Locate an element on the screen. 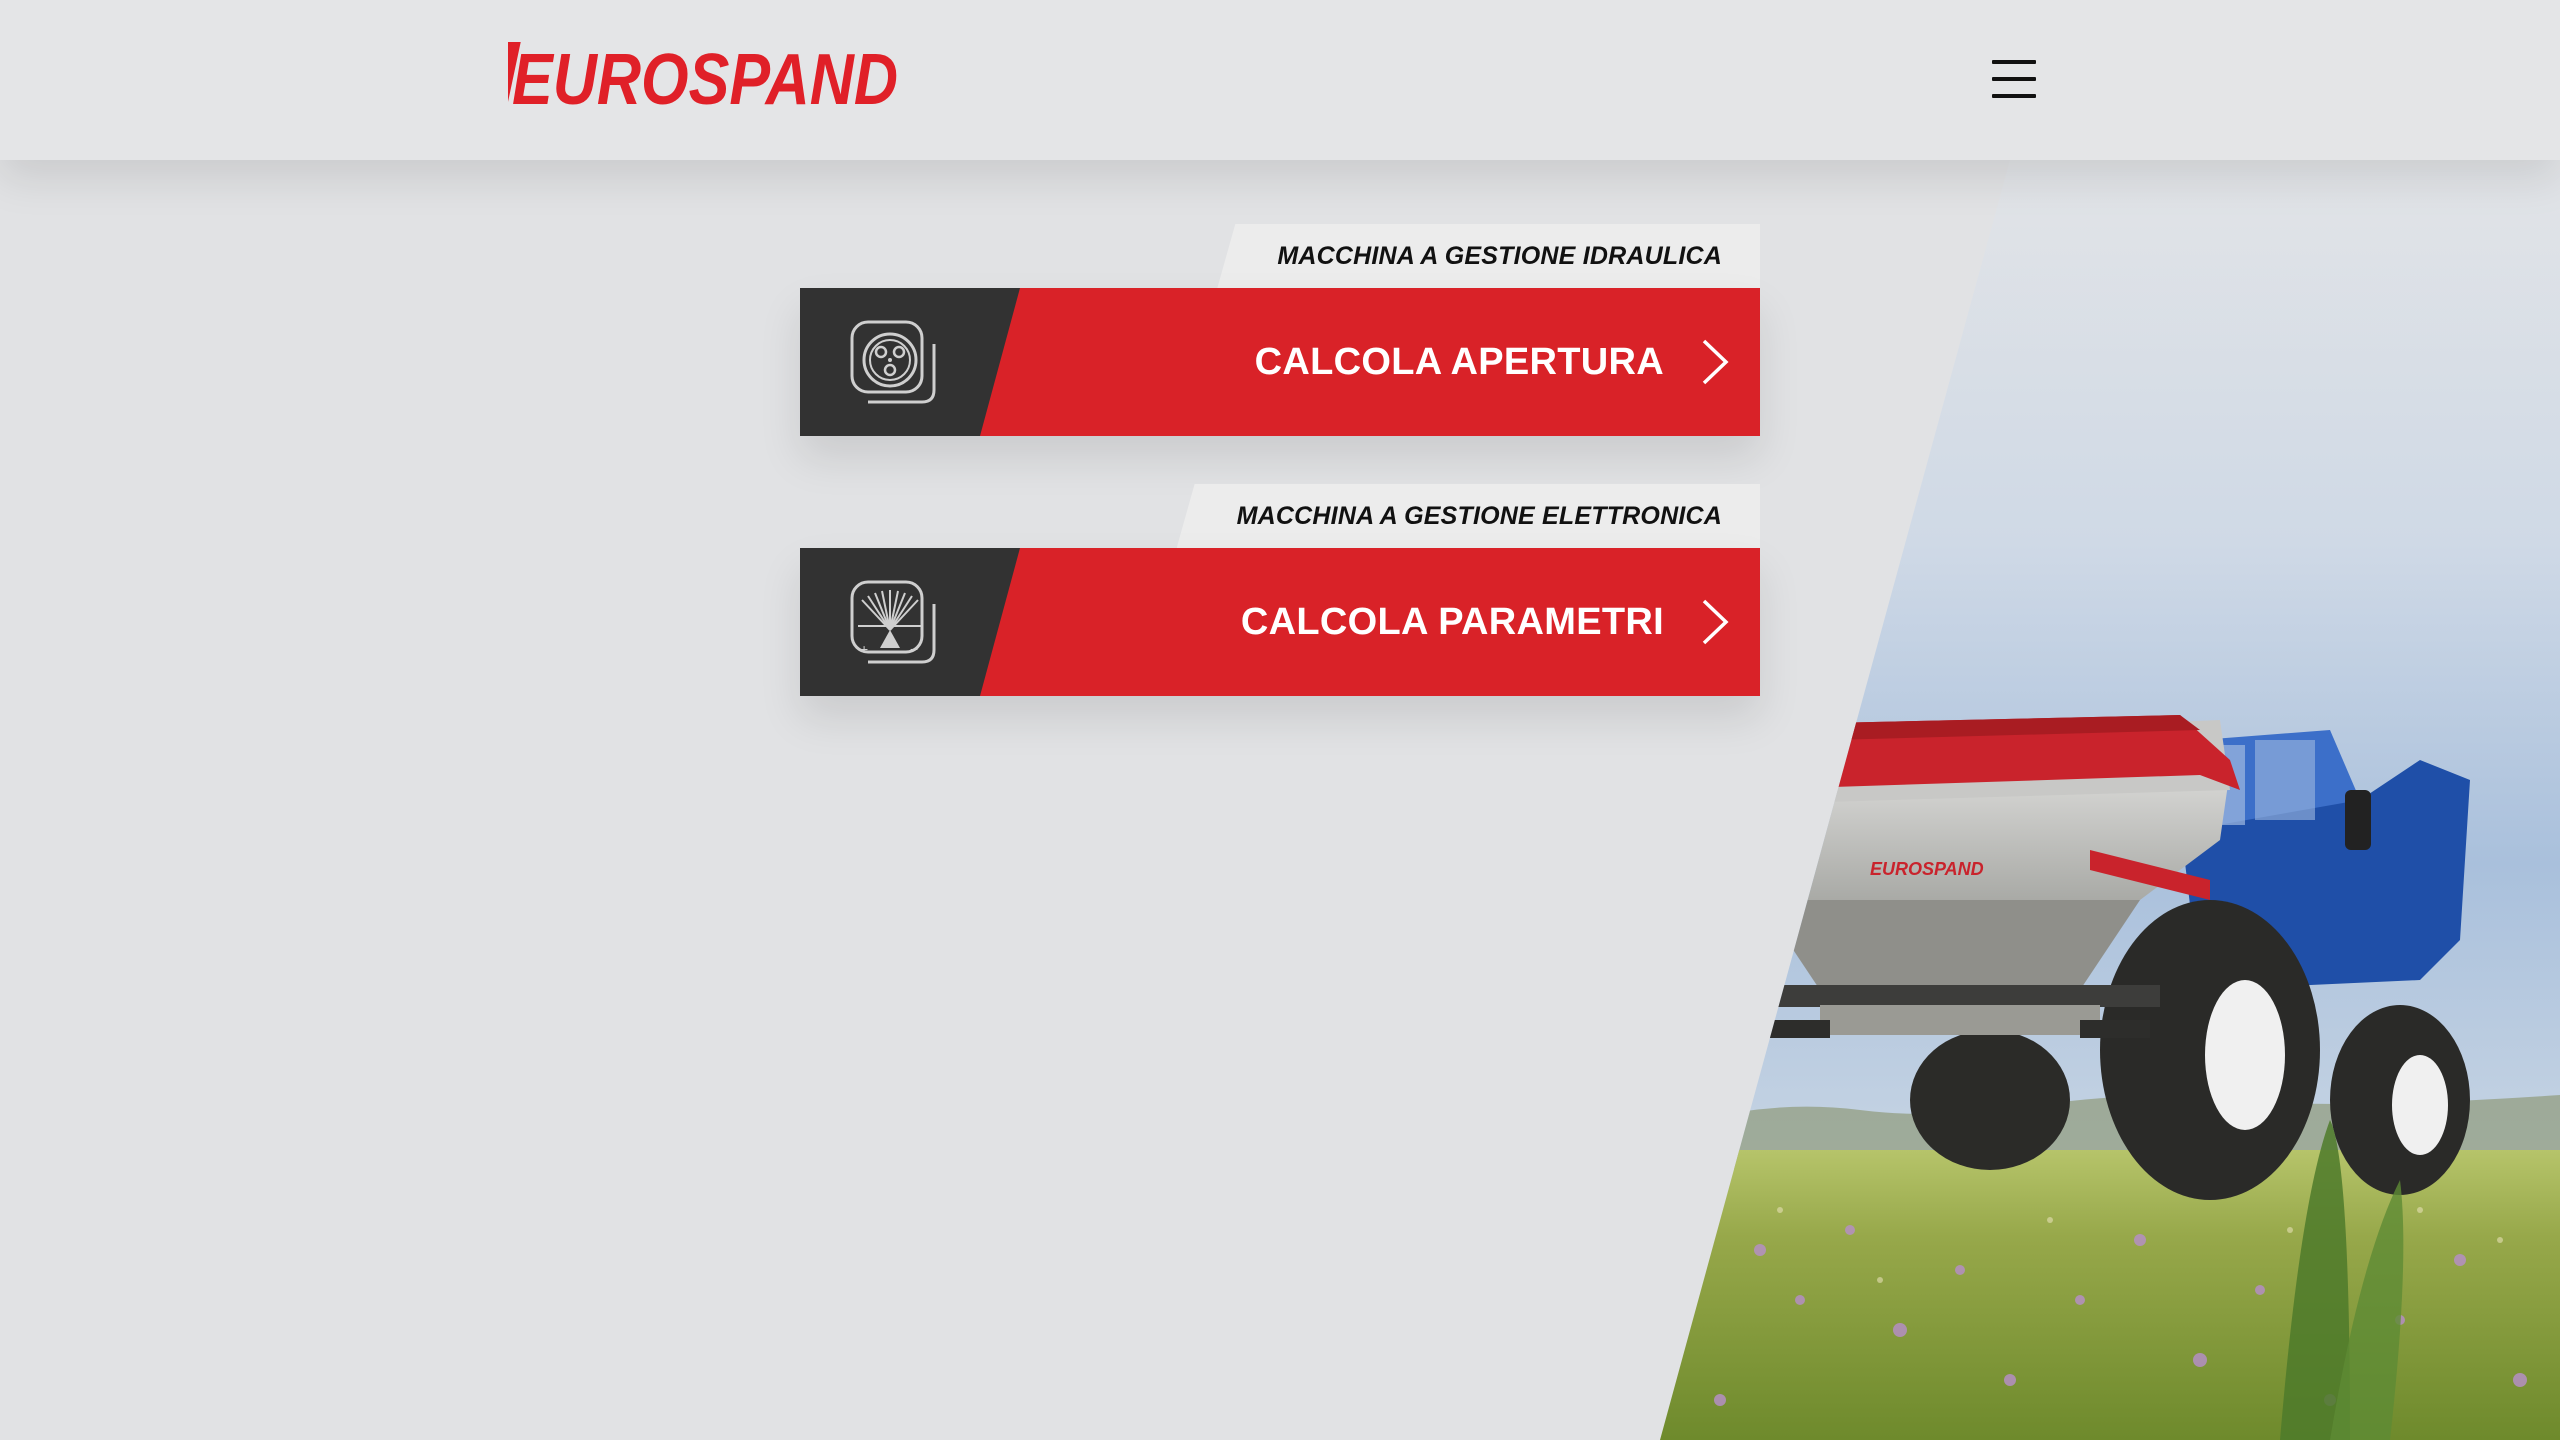  eurospand-logo: EUROSPAND is located at coordinates (706, 80).